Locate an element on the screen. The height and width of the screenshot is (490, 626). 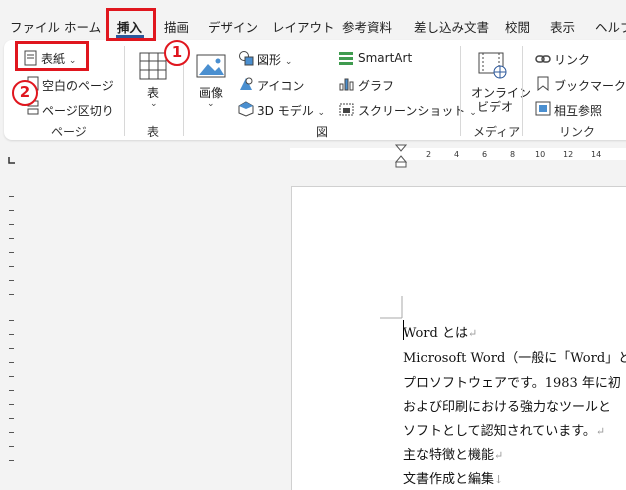
screenshot-button: スクリーンショット ⌄ is located at coordinates (417, 110).